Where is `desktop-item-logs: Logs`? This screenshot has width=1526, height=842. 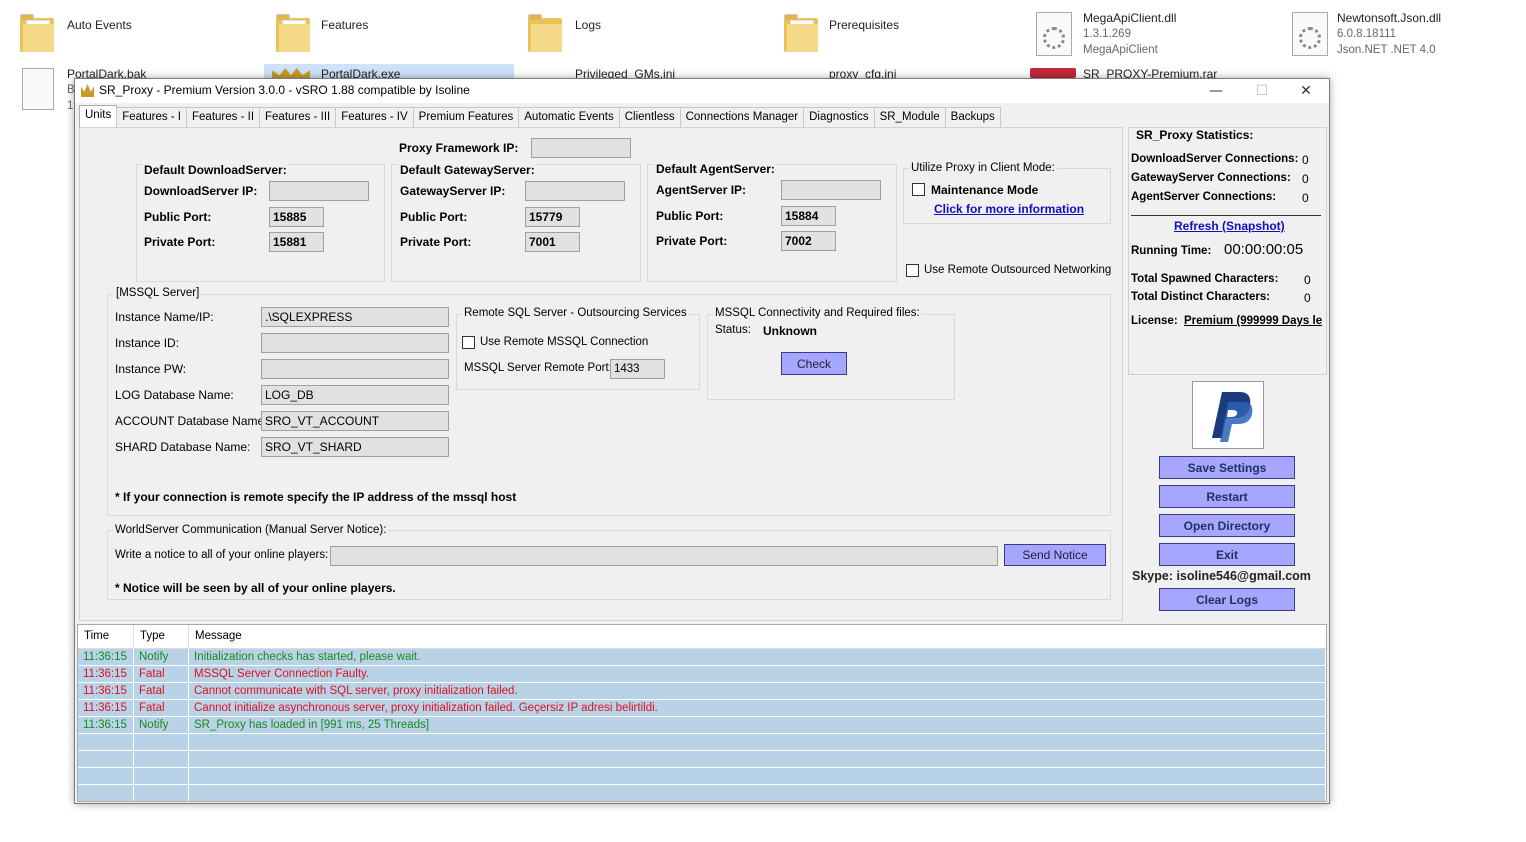 desktop-item-logs: Logs is located at coordinates (648, 37).